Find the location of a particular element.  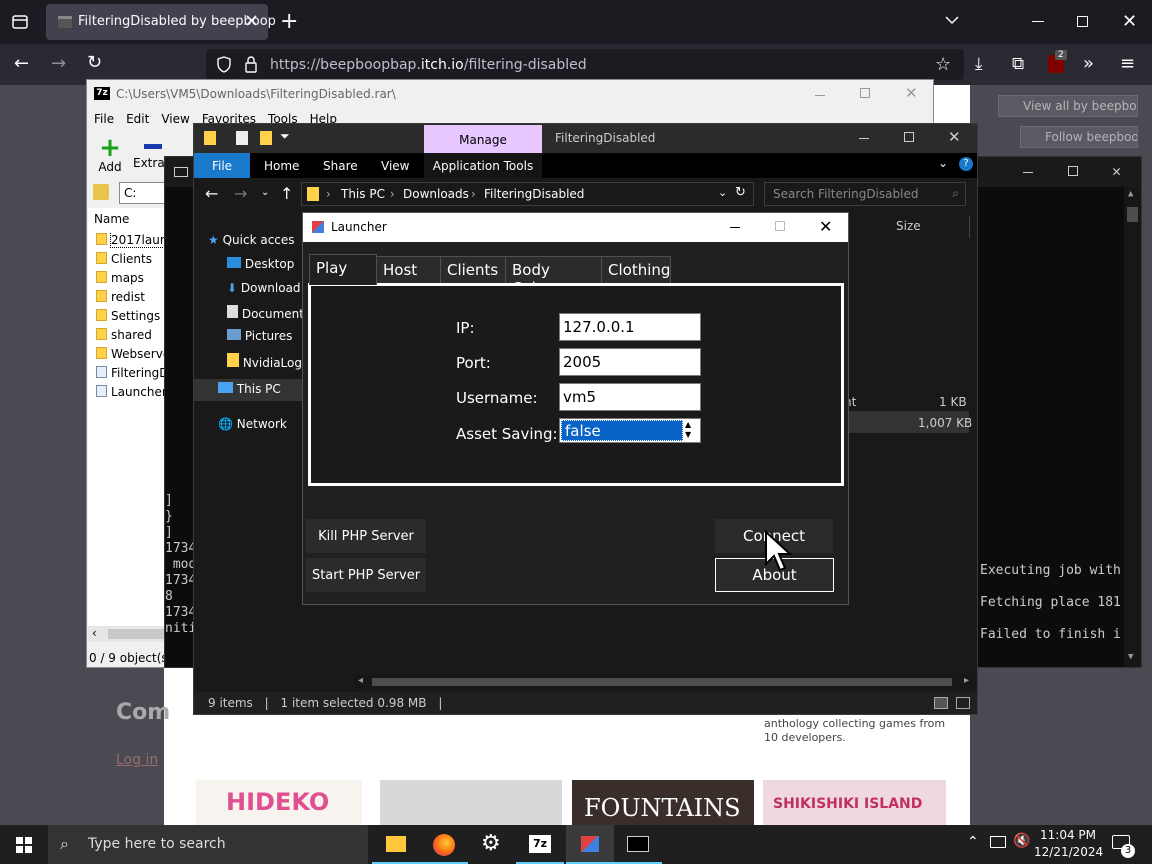

browser-tab-active: FilteringDisabled by beepboop × is located at coordinates (161, 22).